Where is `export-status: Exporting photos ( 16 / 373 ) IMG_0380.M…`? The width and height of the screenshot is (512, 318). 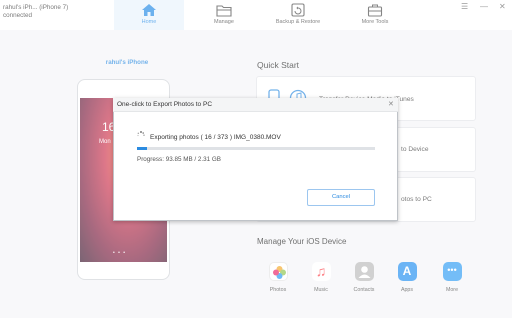 export-status: Exporting photos ( 16 / 373 ) IMG_0380.M… is located at coordinates (215, 137).